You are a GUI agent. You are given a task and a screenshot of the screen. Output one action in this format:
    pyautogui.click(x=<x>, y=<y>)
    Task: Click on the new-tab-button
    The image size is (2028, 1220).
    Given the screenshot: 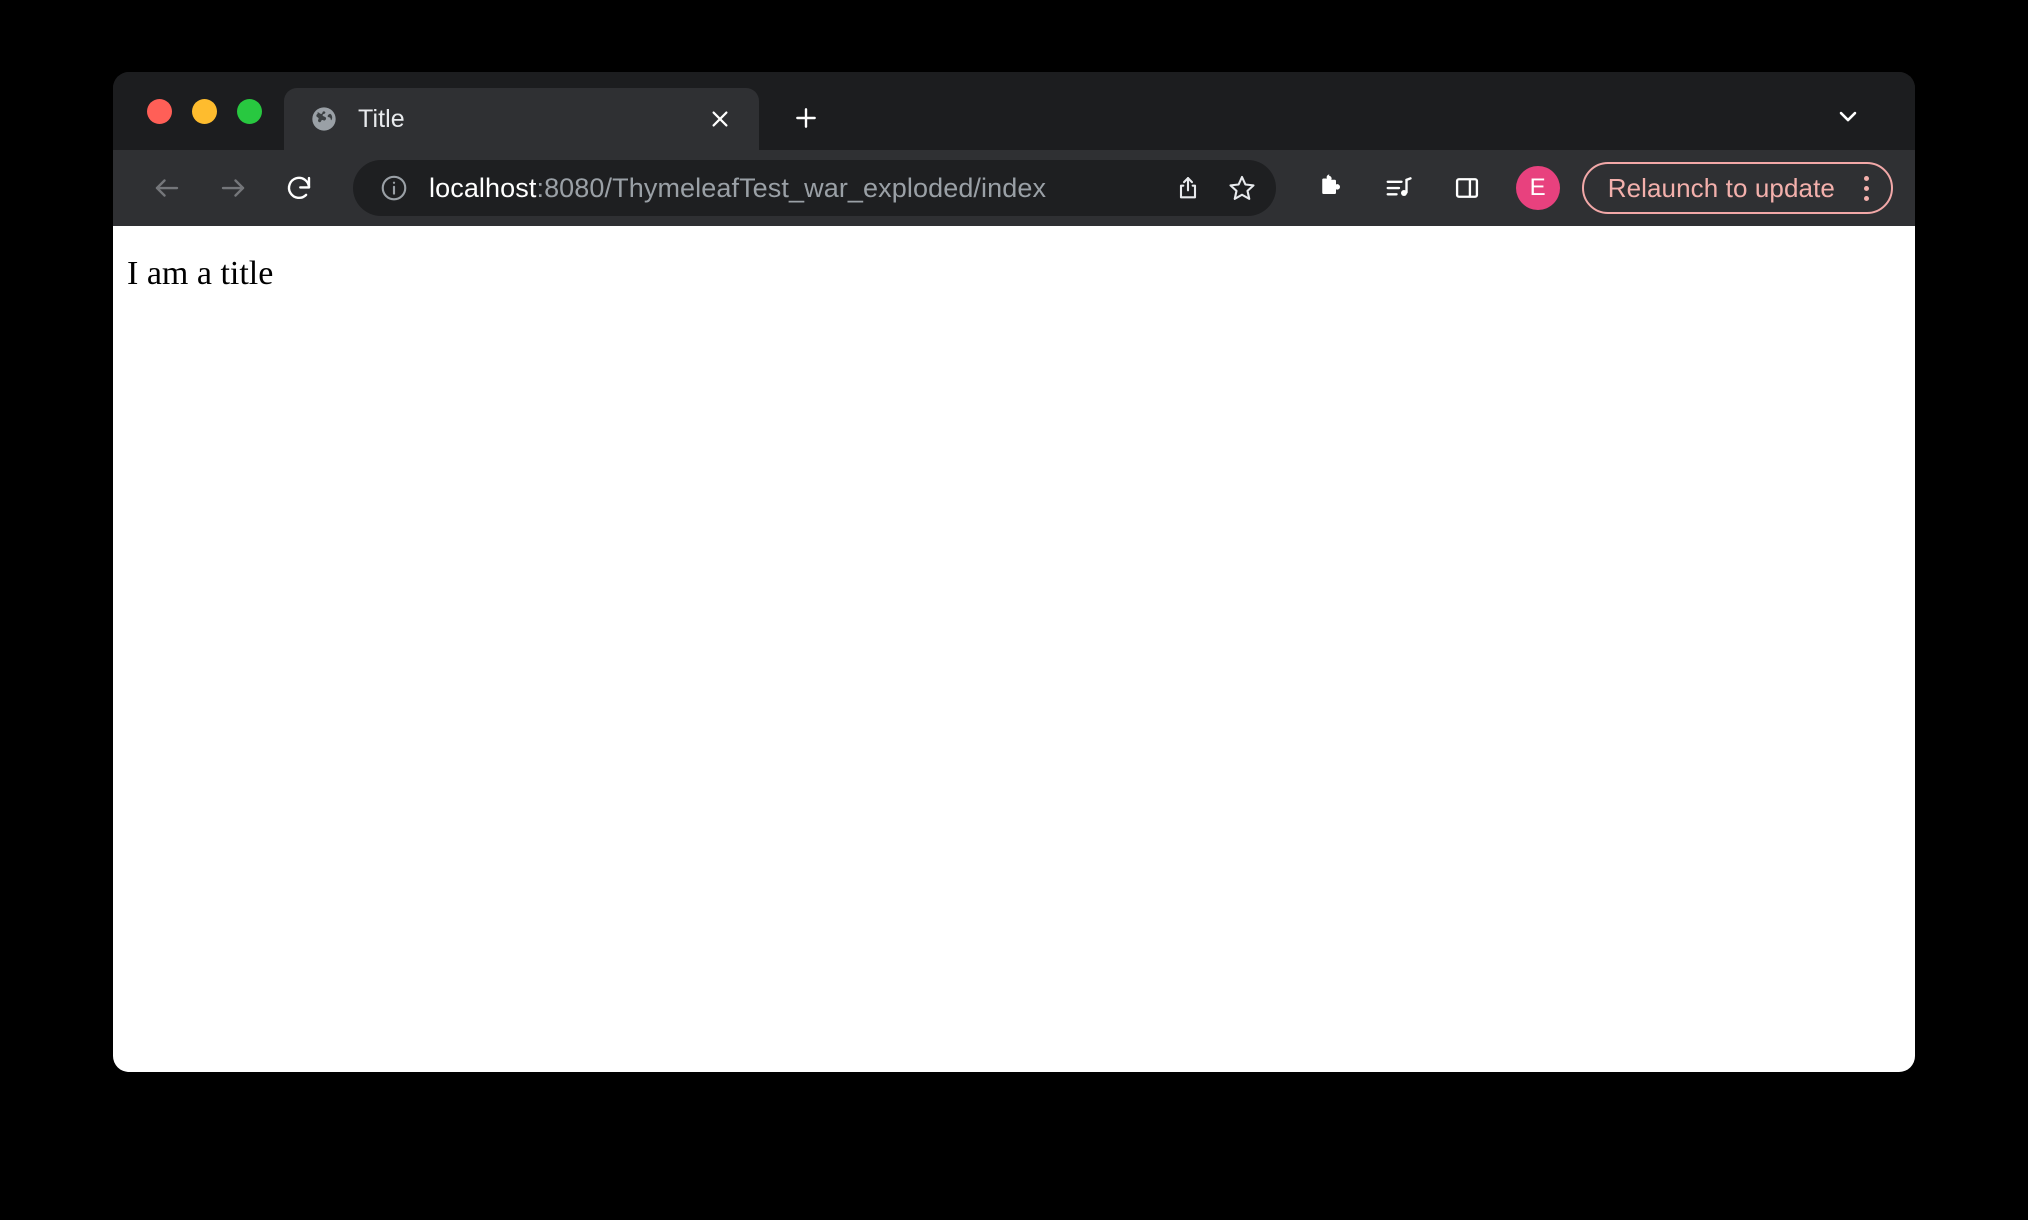 What is the action you would take?
    pyautogui.click(x=806, y=118)
    